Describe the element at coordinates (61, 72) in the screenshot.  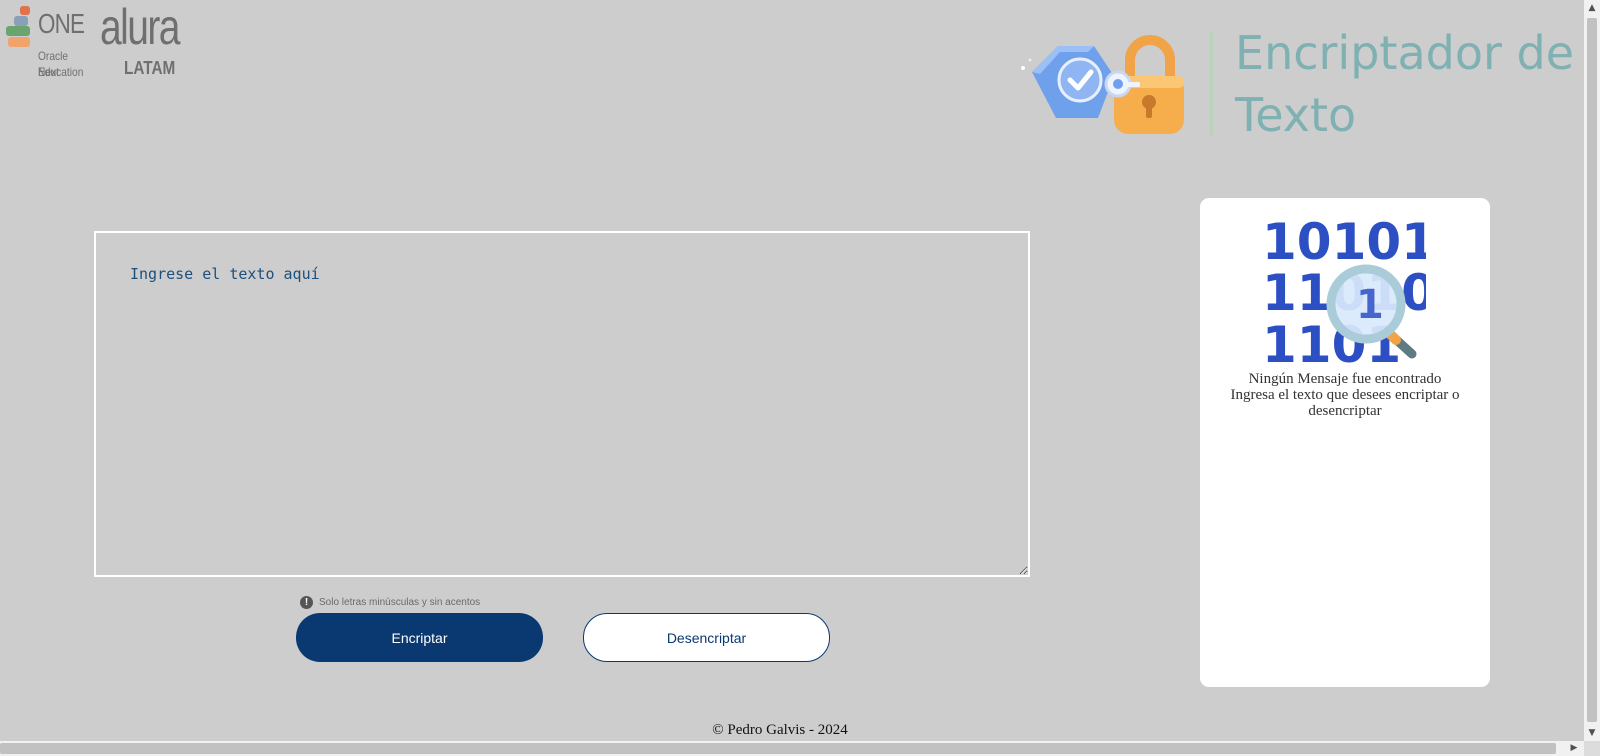
I see `one-logo-subtitle-line2: Education` at that location.